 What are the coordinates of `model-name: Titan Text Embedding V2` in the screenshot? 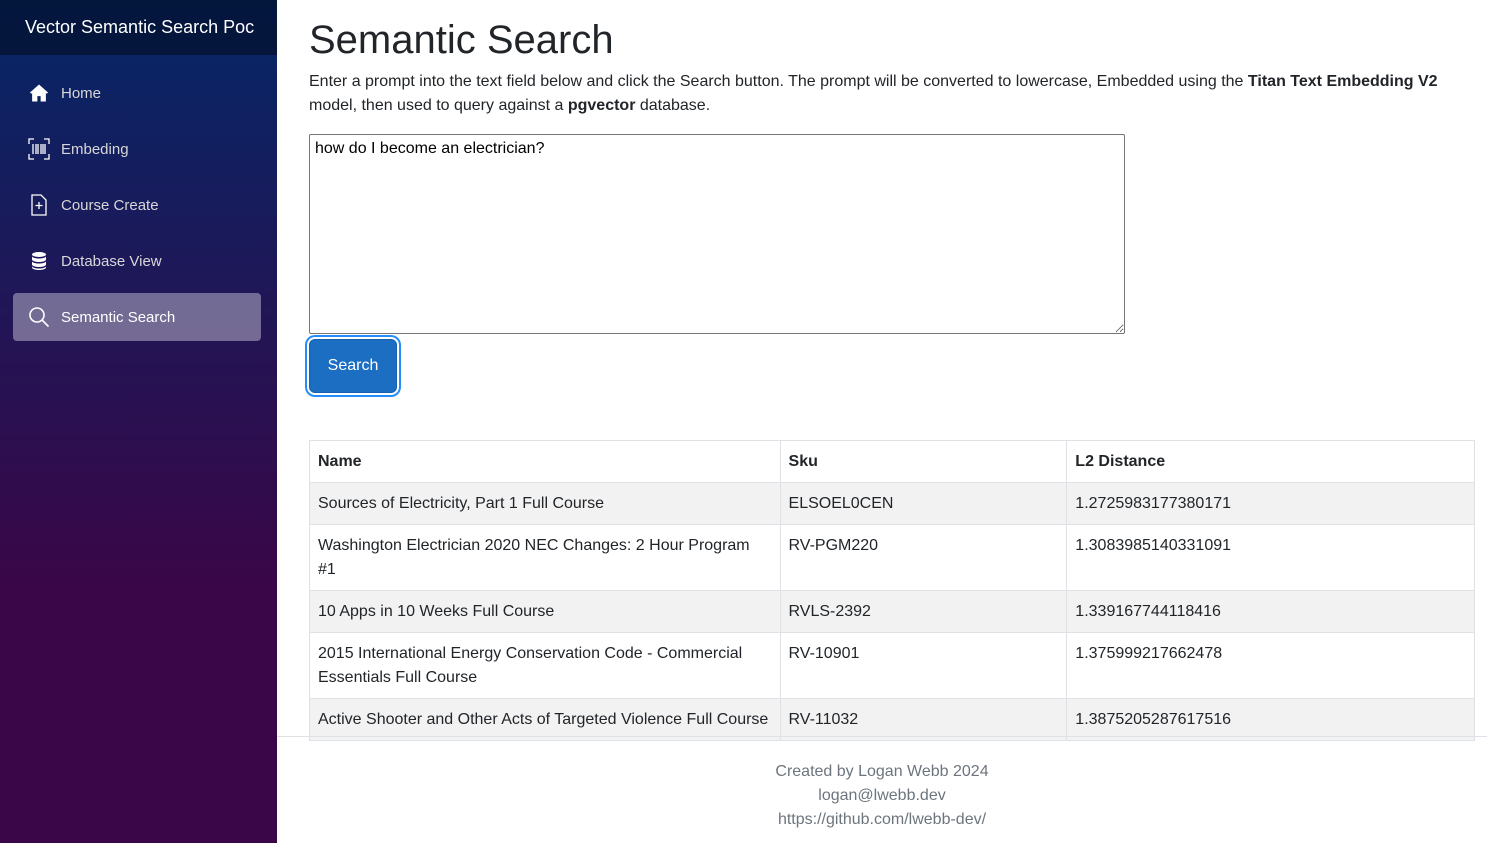 It's located at (1342, 81).